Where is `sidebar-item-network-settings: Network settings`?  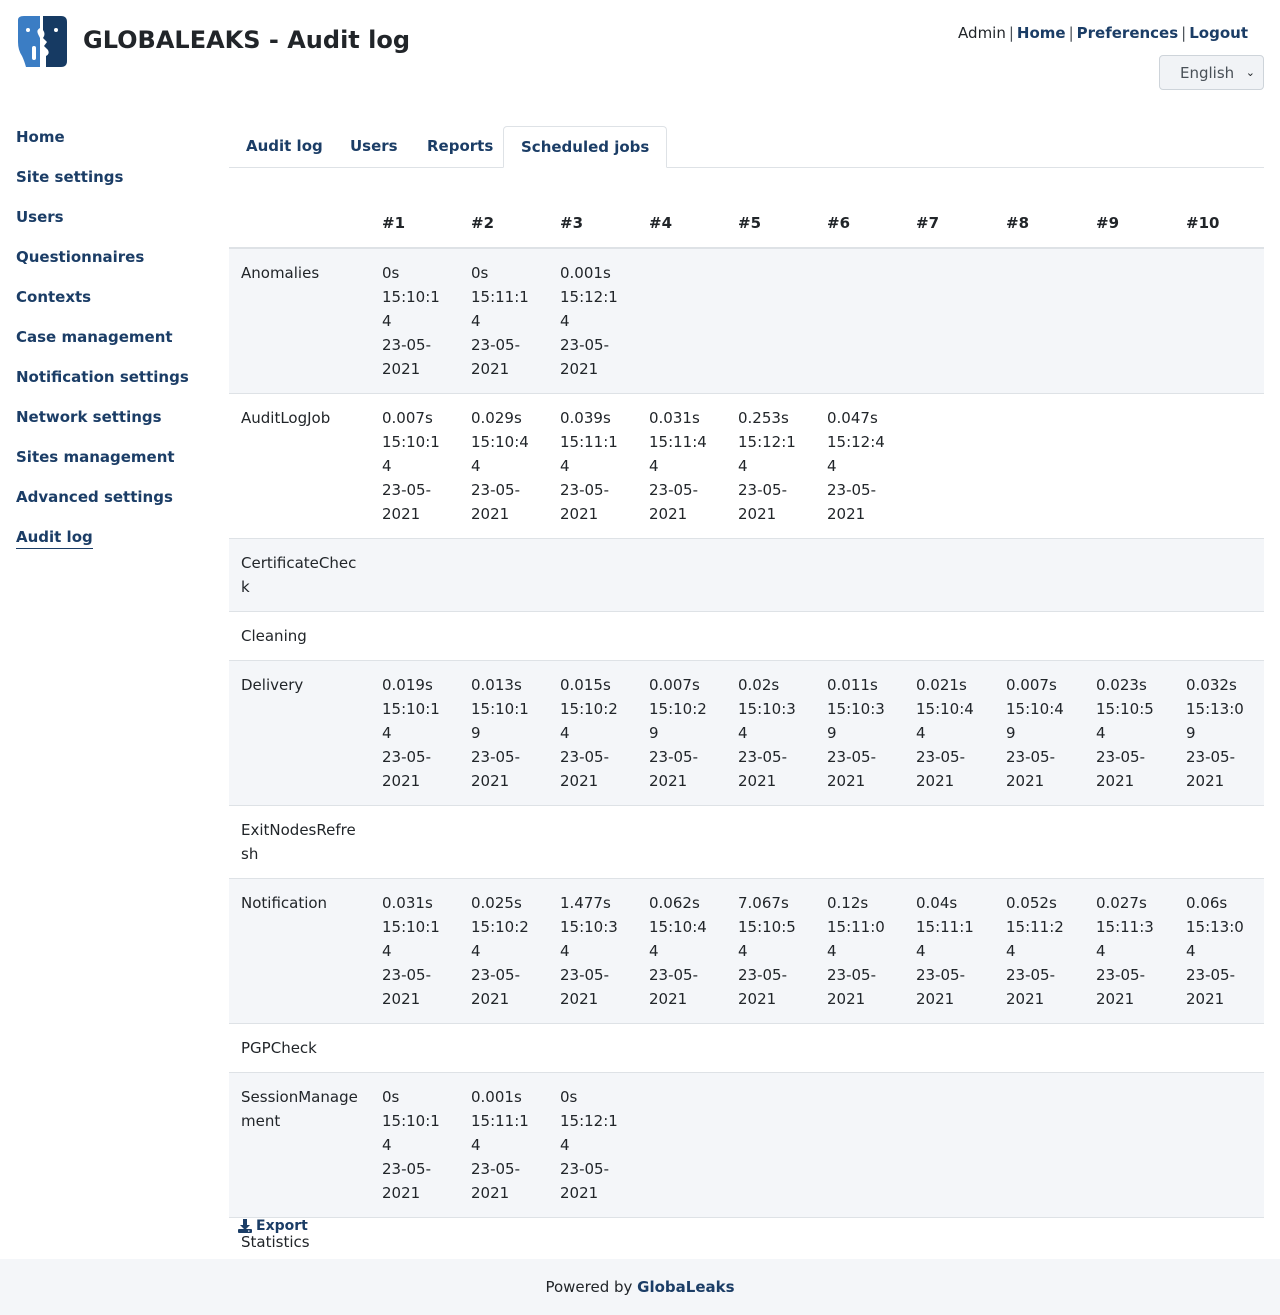
sidebar-item-network-settings: Network settings is located at coordinates (116, 426).